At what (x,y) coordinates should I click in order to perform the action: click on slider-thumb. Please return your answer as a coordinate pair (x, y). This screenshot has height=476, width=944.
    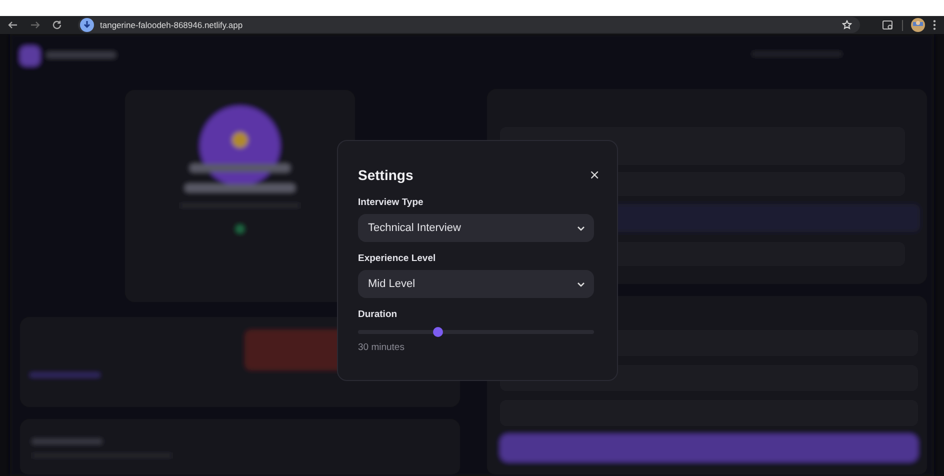
    Looking at the image, I should click on (438, 332).